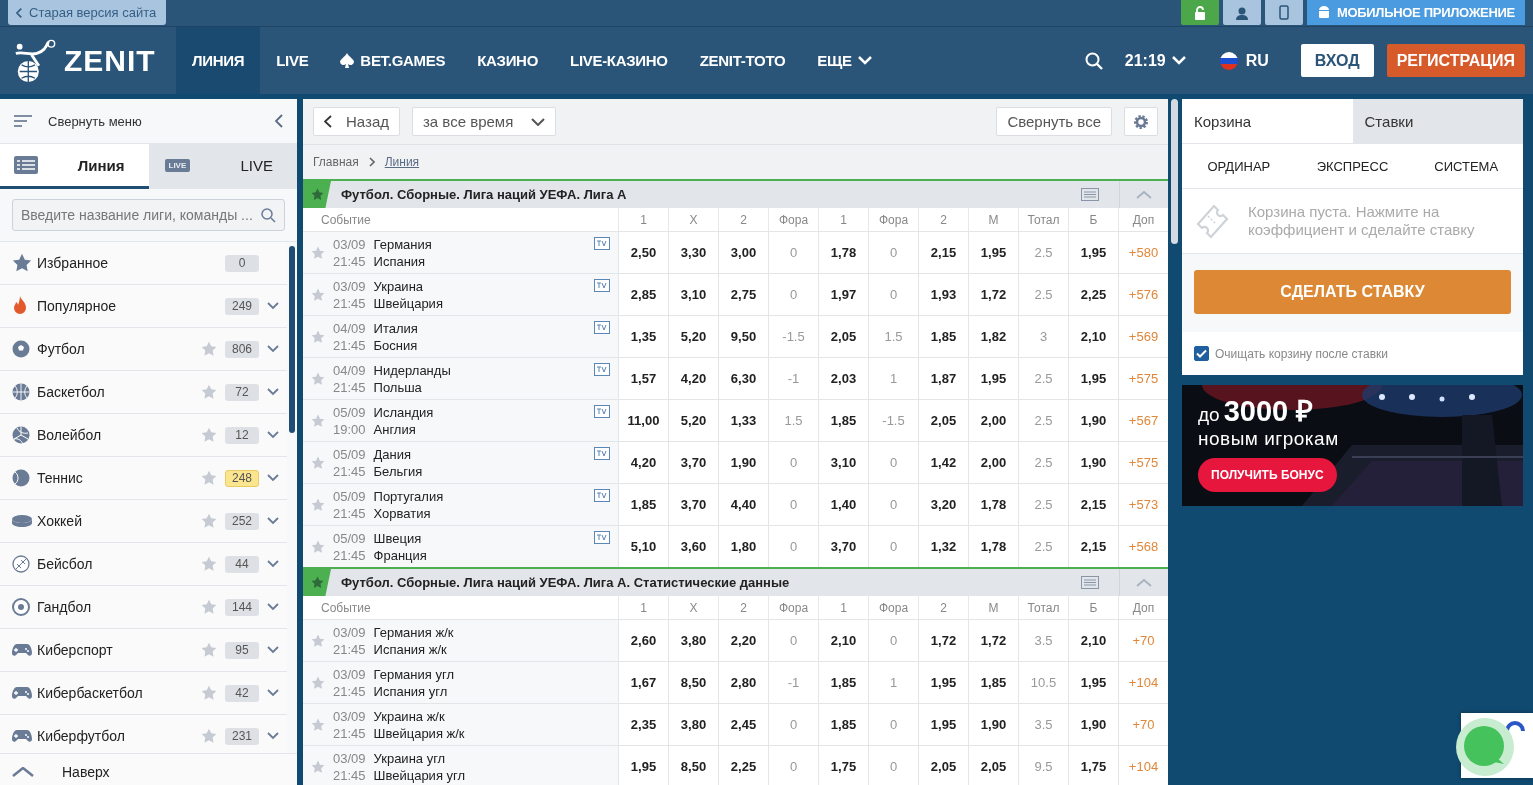 The image size is (1533, 785). Describe the element at coordinates (743, 640) in the screenshot. I see `odds-cell: 2,20` at that location.